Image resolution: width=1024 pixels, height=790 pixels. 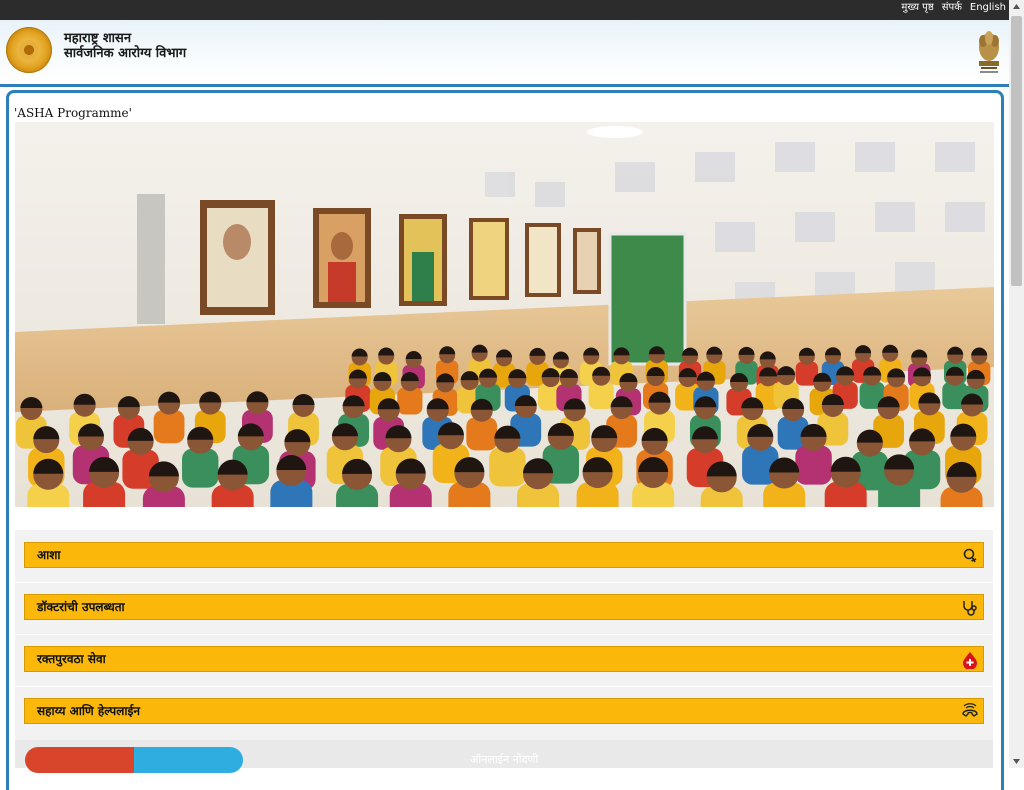 What do you see at coordinates (952, 7) in the screenshot?
I see `contact-link: संपर्क` at bounding box center [952, 7].